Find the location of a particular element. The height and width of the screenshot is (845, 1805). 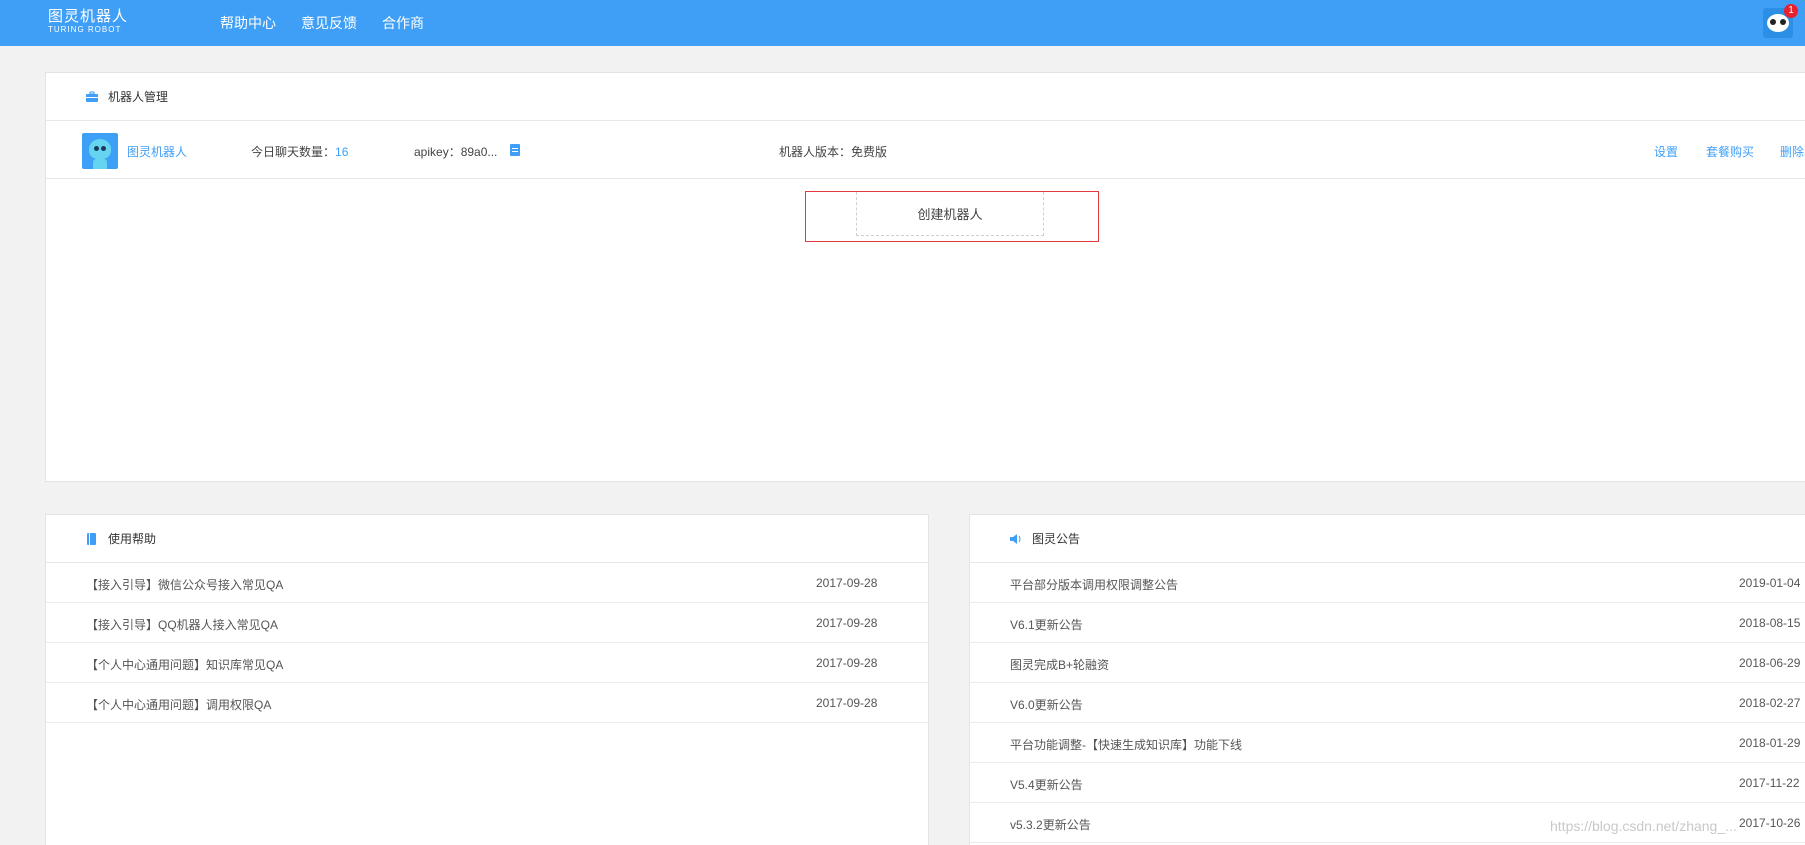

robot-avatar-head is located at coordinates (100, 149).